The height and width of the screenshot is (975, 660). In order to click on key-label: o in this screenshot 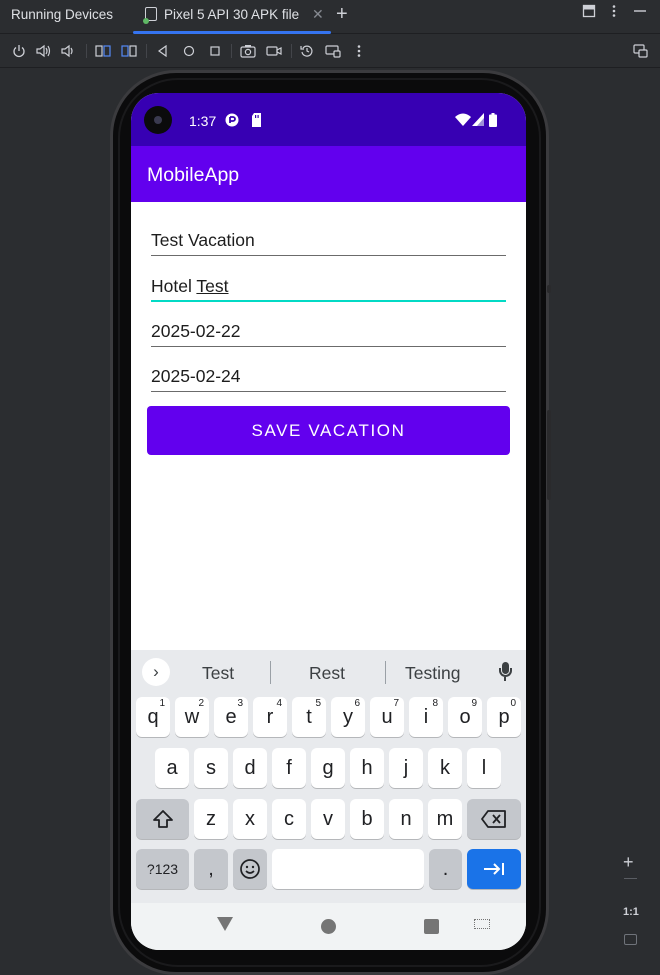, I will do `click(465, 716)`.